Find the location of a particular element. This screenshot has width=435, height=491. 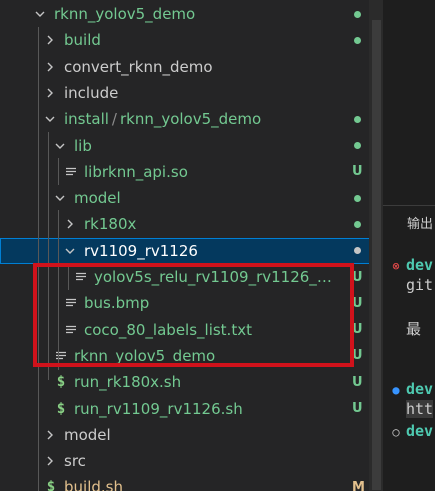

tree-folder-install: install / rknn_yolov5_demo is located at coordinates (191, 119).